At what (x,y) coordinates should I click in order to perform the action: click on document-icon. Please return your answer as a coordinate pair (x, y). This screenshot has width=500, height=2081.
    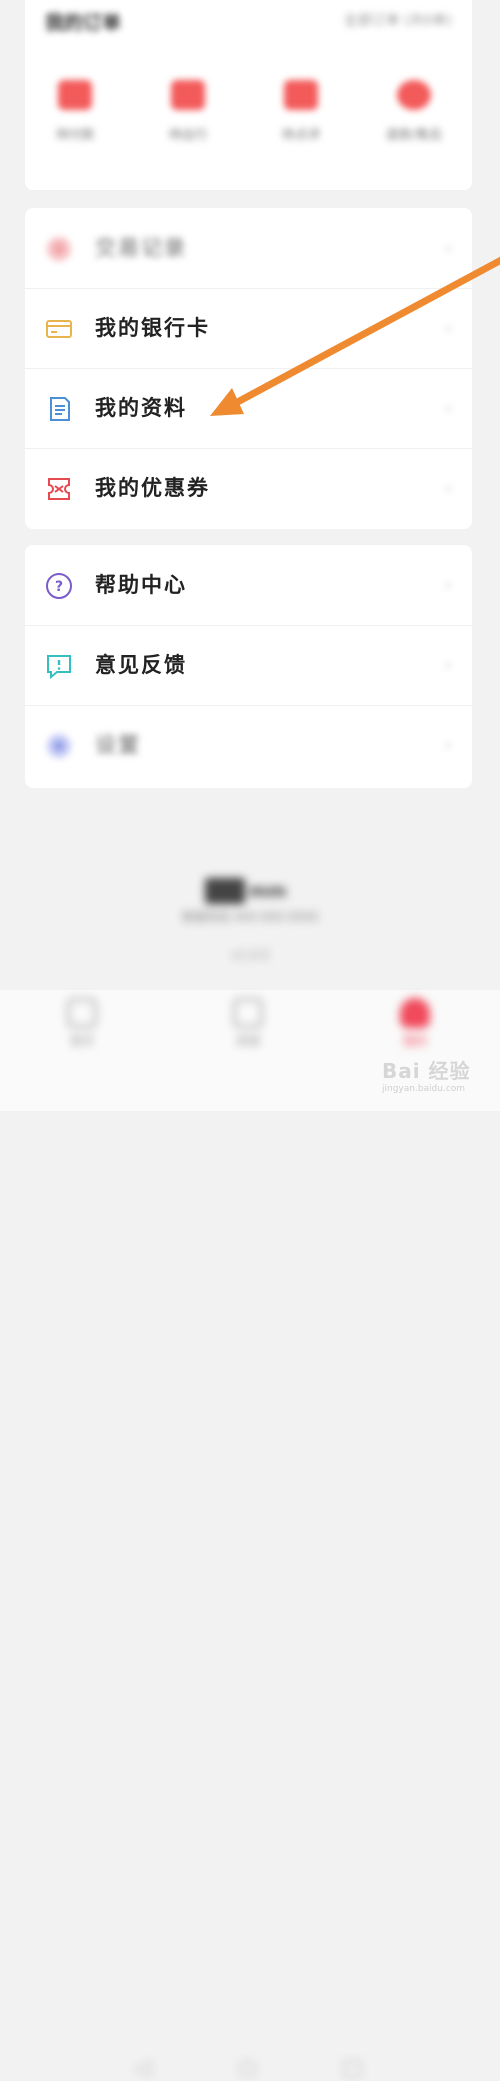
    Looking at the image, I should click on (59, 409).